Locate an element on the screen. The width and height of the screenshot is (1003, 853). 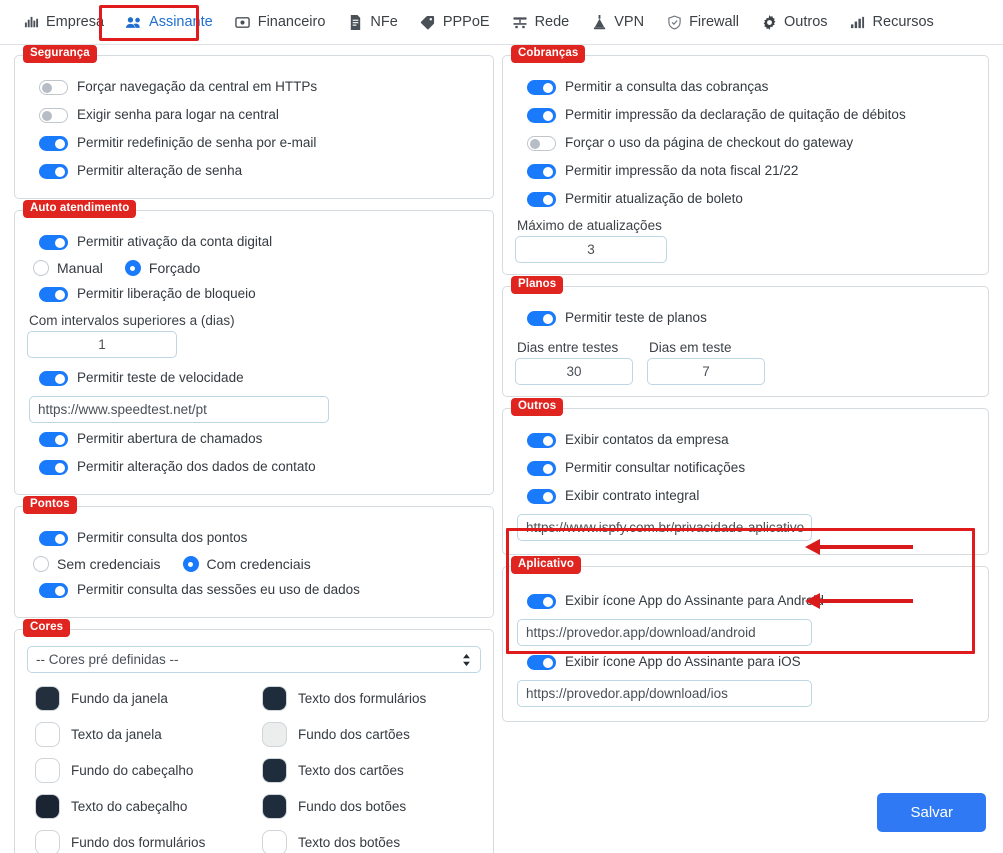
input-android-url: https://provedor.app/download/android is located at coordinates (664, 632).